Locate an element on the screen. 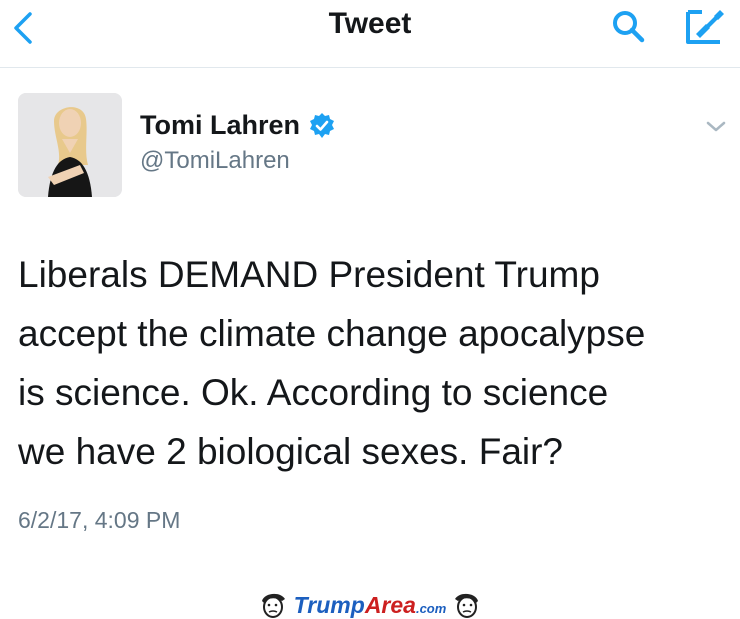 The width and height of the screenshot is (740, 619). watermark-part-com: .com is located at coordinates (431, 608).